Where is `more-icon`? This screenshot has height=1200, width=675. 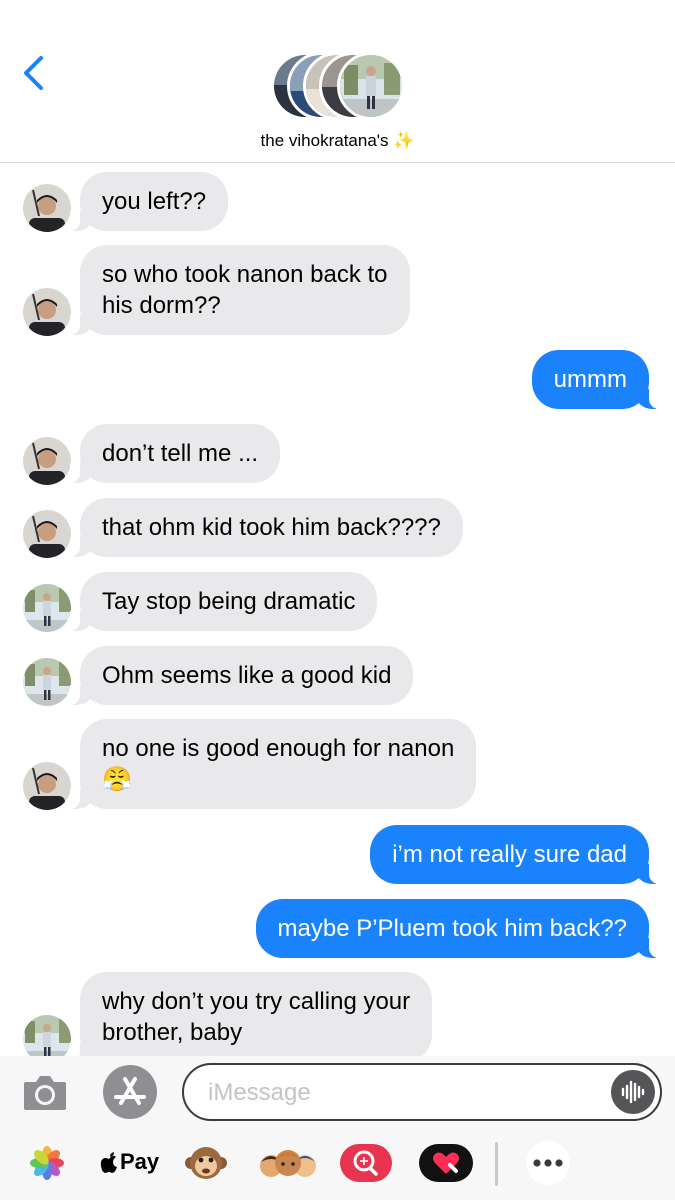
more-icon is located at coordinates (548, 1163).